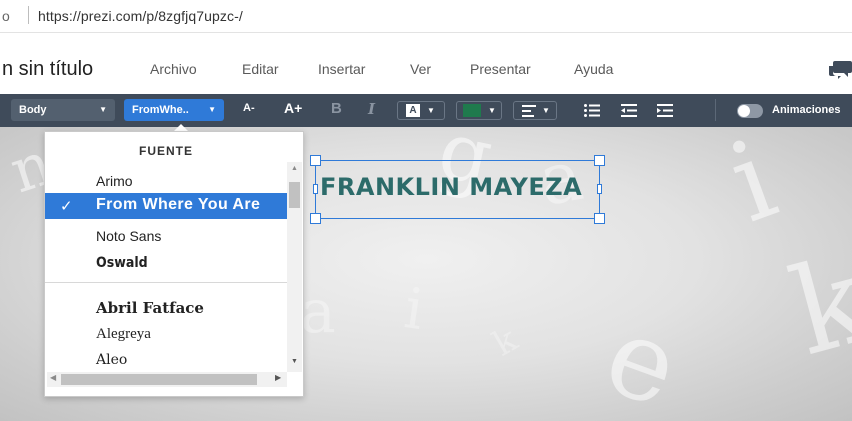 The width and height of the screenshot is (852, 421). I want to click on font-dropdown-value: FromWhe.., so click(160, 110).